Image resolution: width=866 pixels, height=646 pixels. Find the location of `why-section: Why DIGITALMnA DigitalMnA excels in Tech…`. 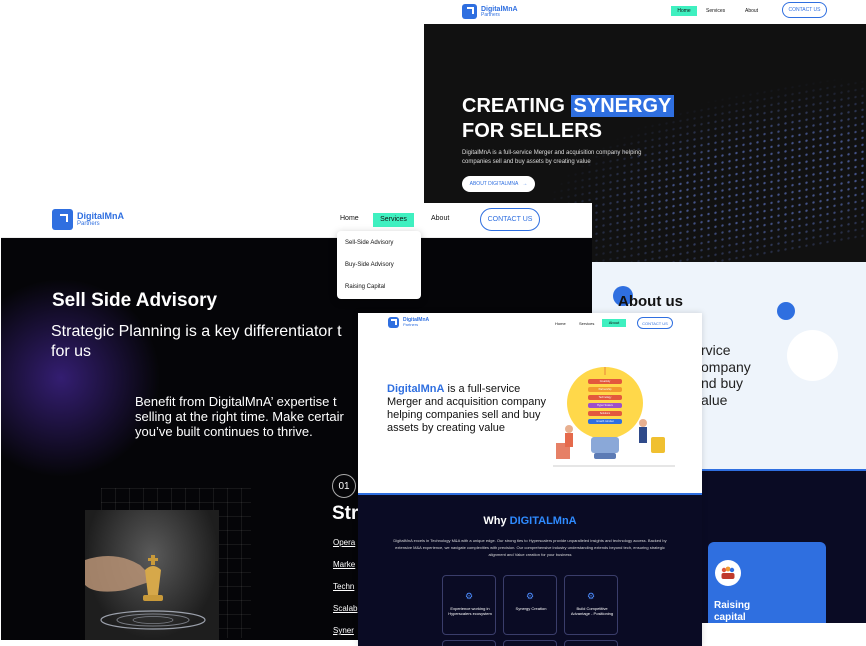

why-section: Why DIGITALMnA DigitalMnA excels in Tech… is located at coordinates (530, 569).